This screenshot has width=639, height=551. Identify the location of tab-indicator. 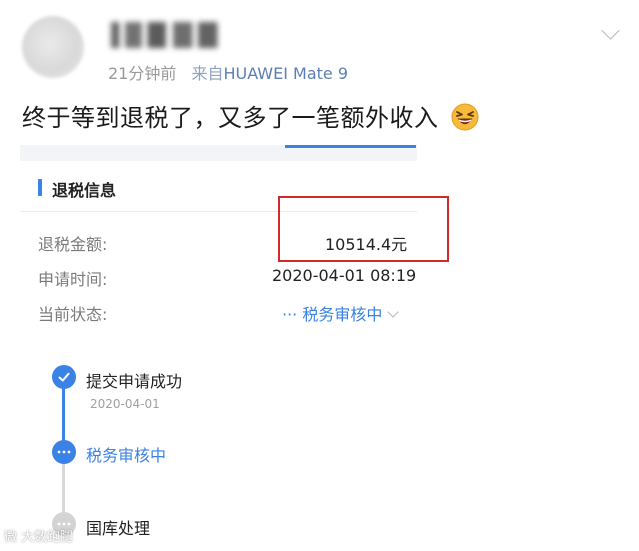
(350, 146).